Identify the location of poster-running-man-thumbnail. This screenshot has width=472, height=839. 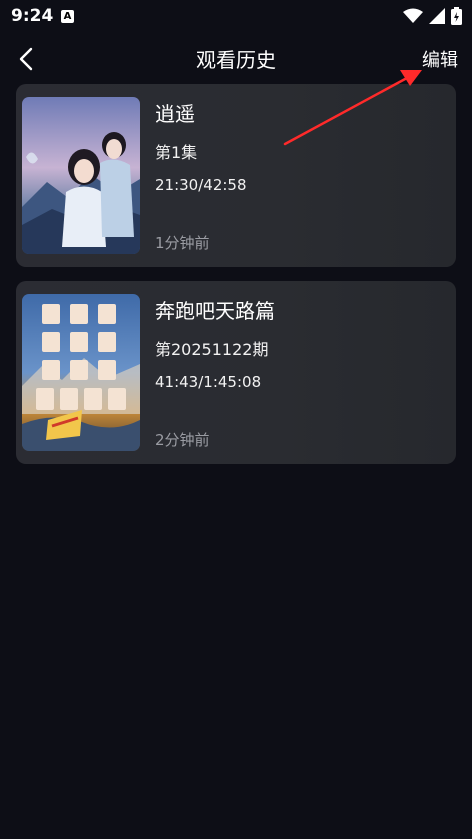
(81, 372).